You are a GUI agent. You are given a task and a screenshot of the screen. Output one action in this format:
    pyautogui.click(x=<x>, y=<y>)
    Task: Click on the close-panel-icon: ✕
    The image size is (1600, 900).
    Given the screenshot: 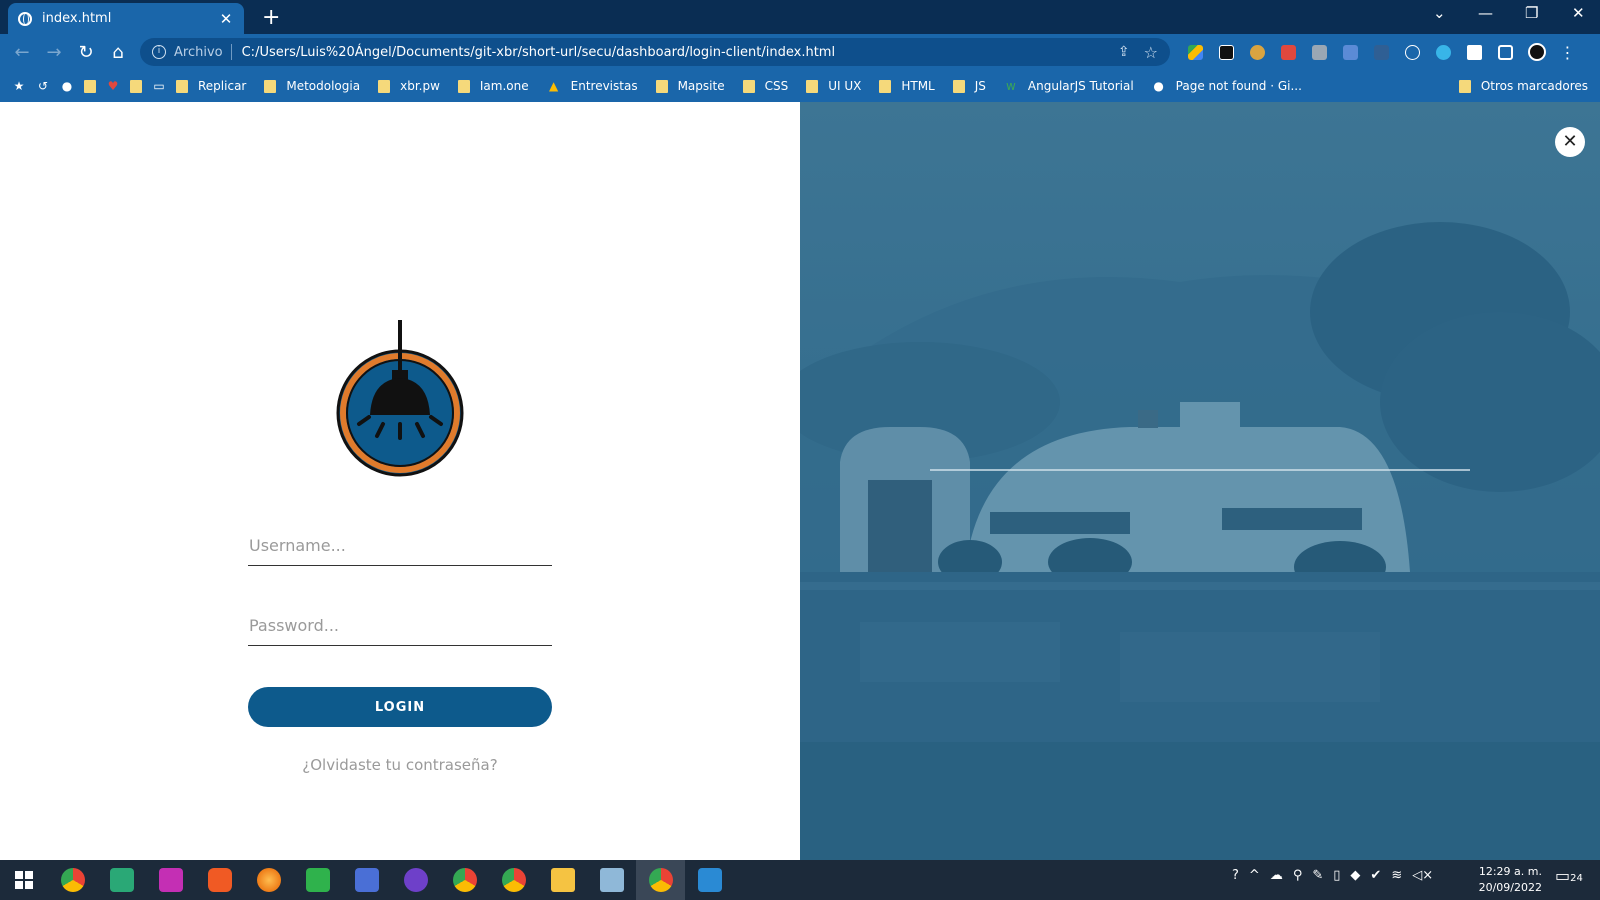 What is the action you would take?
    pyautogui.click(x=1570, y=142)
    